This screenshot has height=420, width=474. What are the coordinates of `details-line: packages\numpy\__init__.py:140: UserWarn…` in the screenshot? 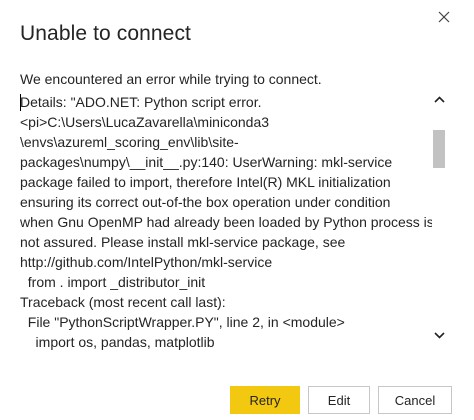 It's located at (206, 162).